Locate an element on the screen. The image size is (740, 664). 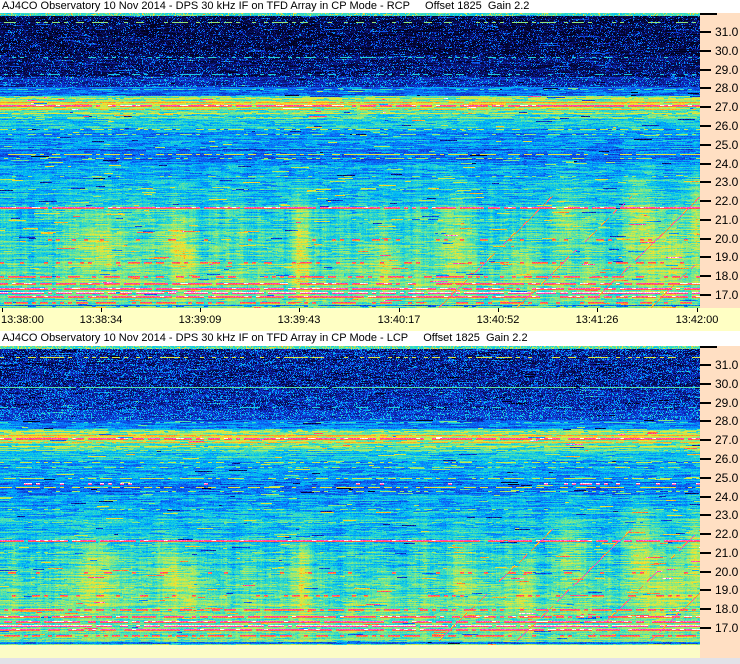
time-tick-label: 13:41:26 is located at coordinates (597, 320).